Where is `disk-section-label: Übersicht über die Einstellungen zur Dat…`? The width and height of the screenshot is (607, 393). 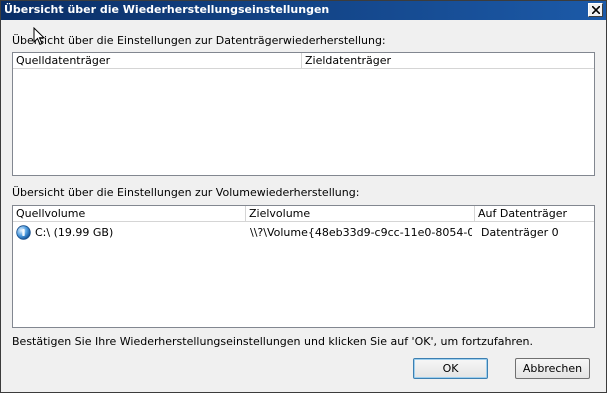
disk-section-label: Übersicht über die Einstellungen zur Dat… is located at coordinates (199, 40).